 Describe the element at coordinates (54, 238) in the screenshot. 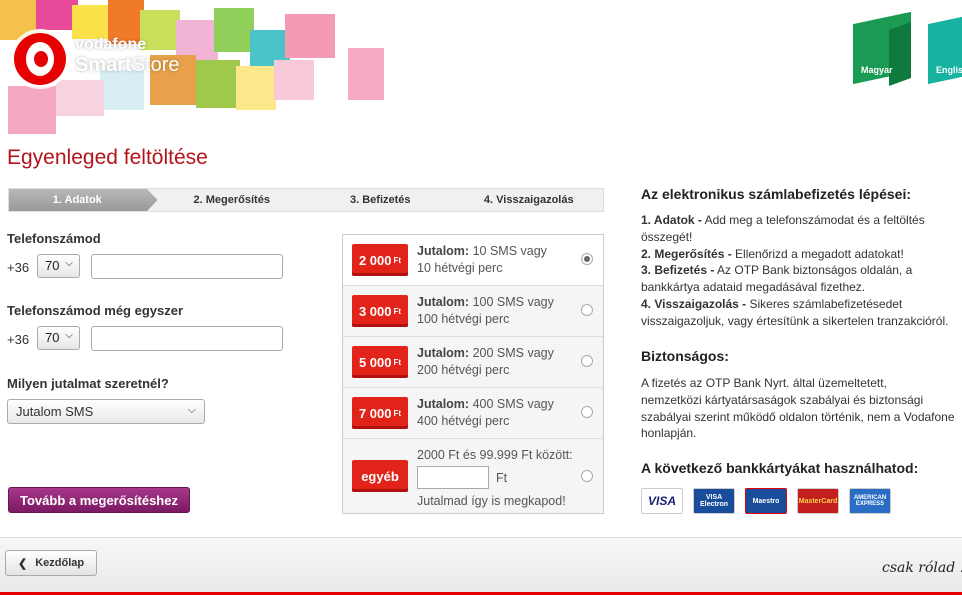

I see `phone-label: Telefonszámod` at that location.